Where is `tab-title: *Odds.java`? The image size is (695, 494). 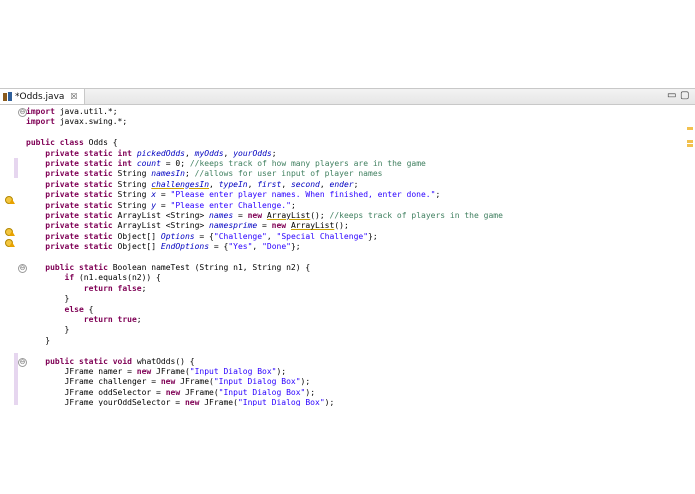 tab-title: *Odds.java is located at coordinates (40, 96).